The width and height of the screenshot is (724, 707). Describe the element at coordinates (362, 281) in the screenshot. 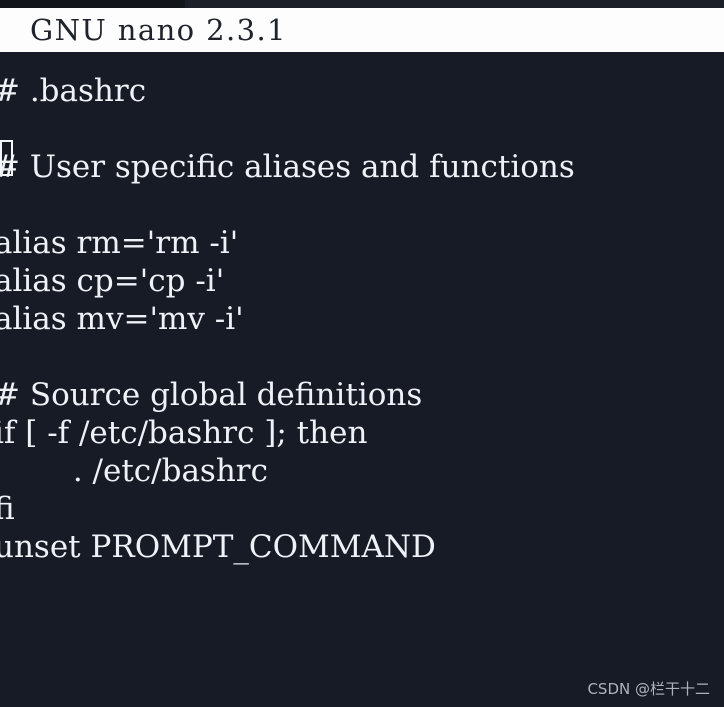

I see `editor-line: alias cp='cp -i'` at that location.